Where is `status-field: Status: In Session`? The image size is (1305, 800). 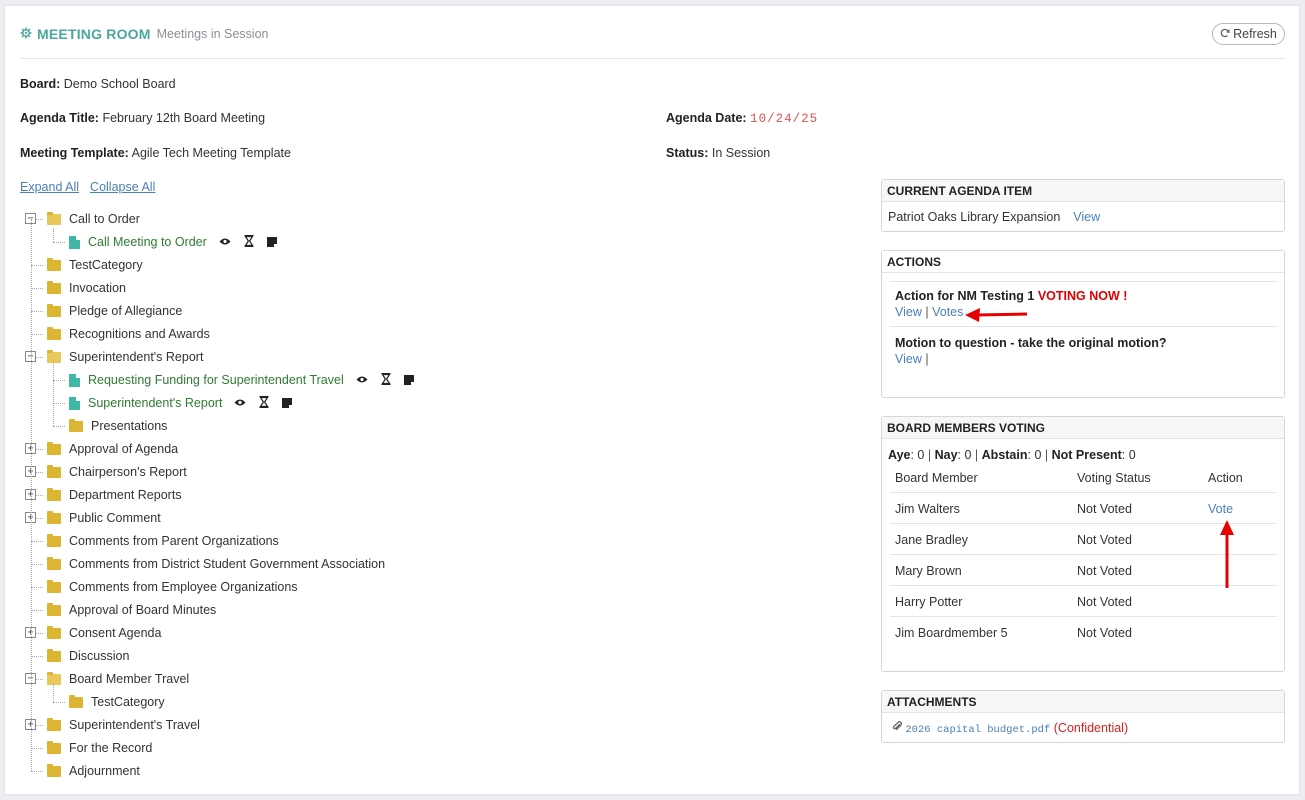
status-field: Status: In Session is located at coordinates (718, 153).